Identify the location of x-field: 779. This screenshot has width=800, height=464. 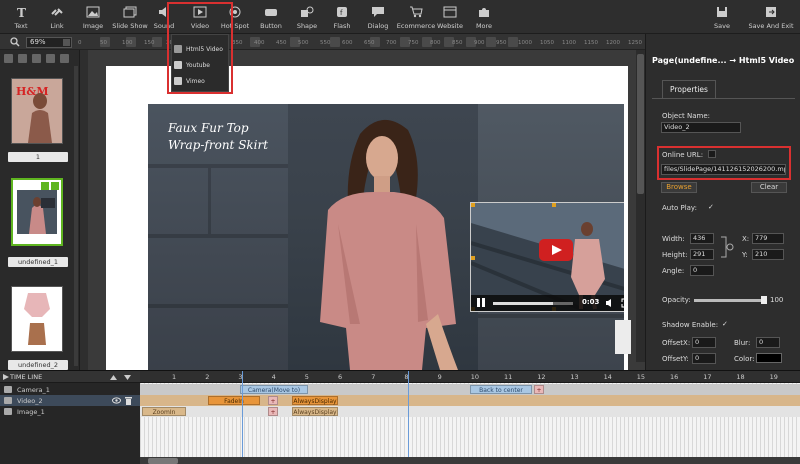
(768, 238).